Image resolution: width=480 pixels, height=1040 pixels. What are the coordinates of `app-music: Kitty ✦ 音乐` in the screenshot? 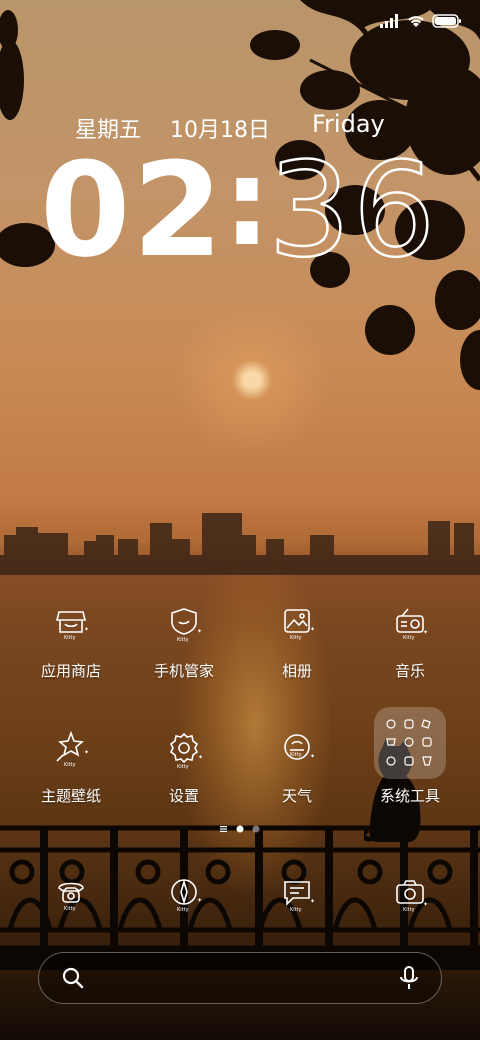 It's located at (410, 654).